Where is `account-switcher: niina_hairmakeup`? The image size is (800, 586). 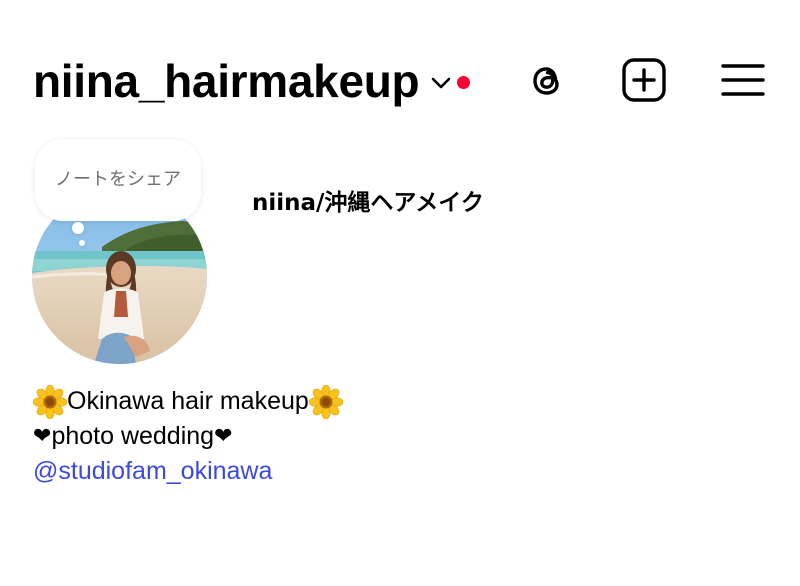 account-switcher: niina_hairmakeup is located at coordinates (252, 81).